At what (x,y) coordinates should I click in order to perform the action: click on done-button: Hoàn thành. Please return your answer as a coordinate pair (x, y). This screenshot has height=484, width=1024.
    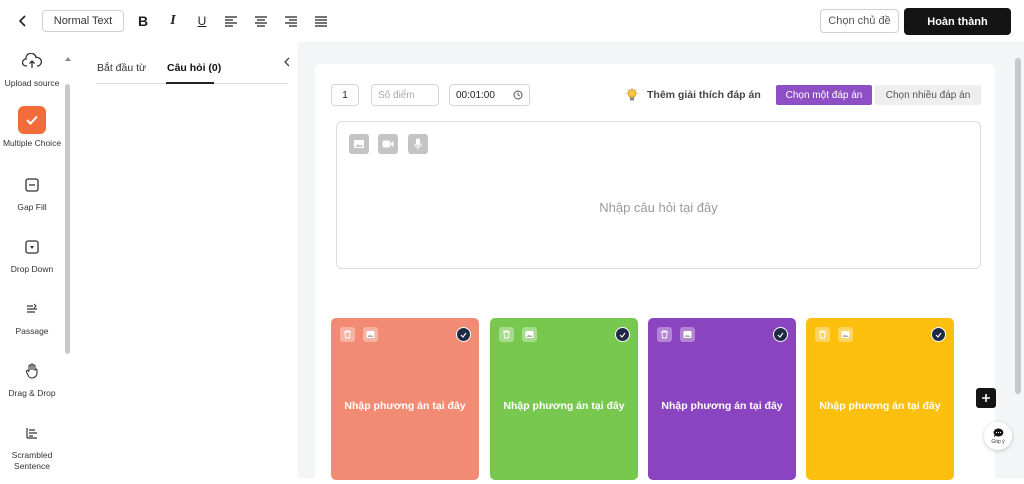
    Looking at the image, I should click on (957, 21).